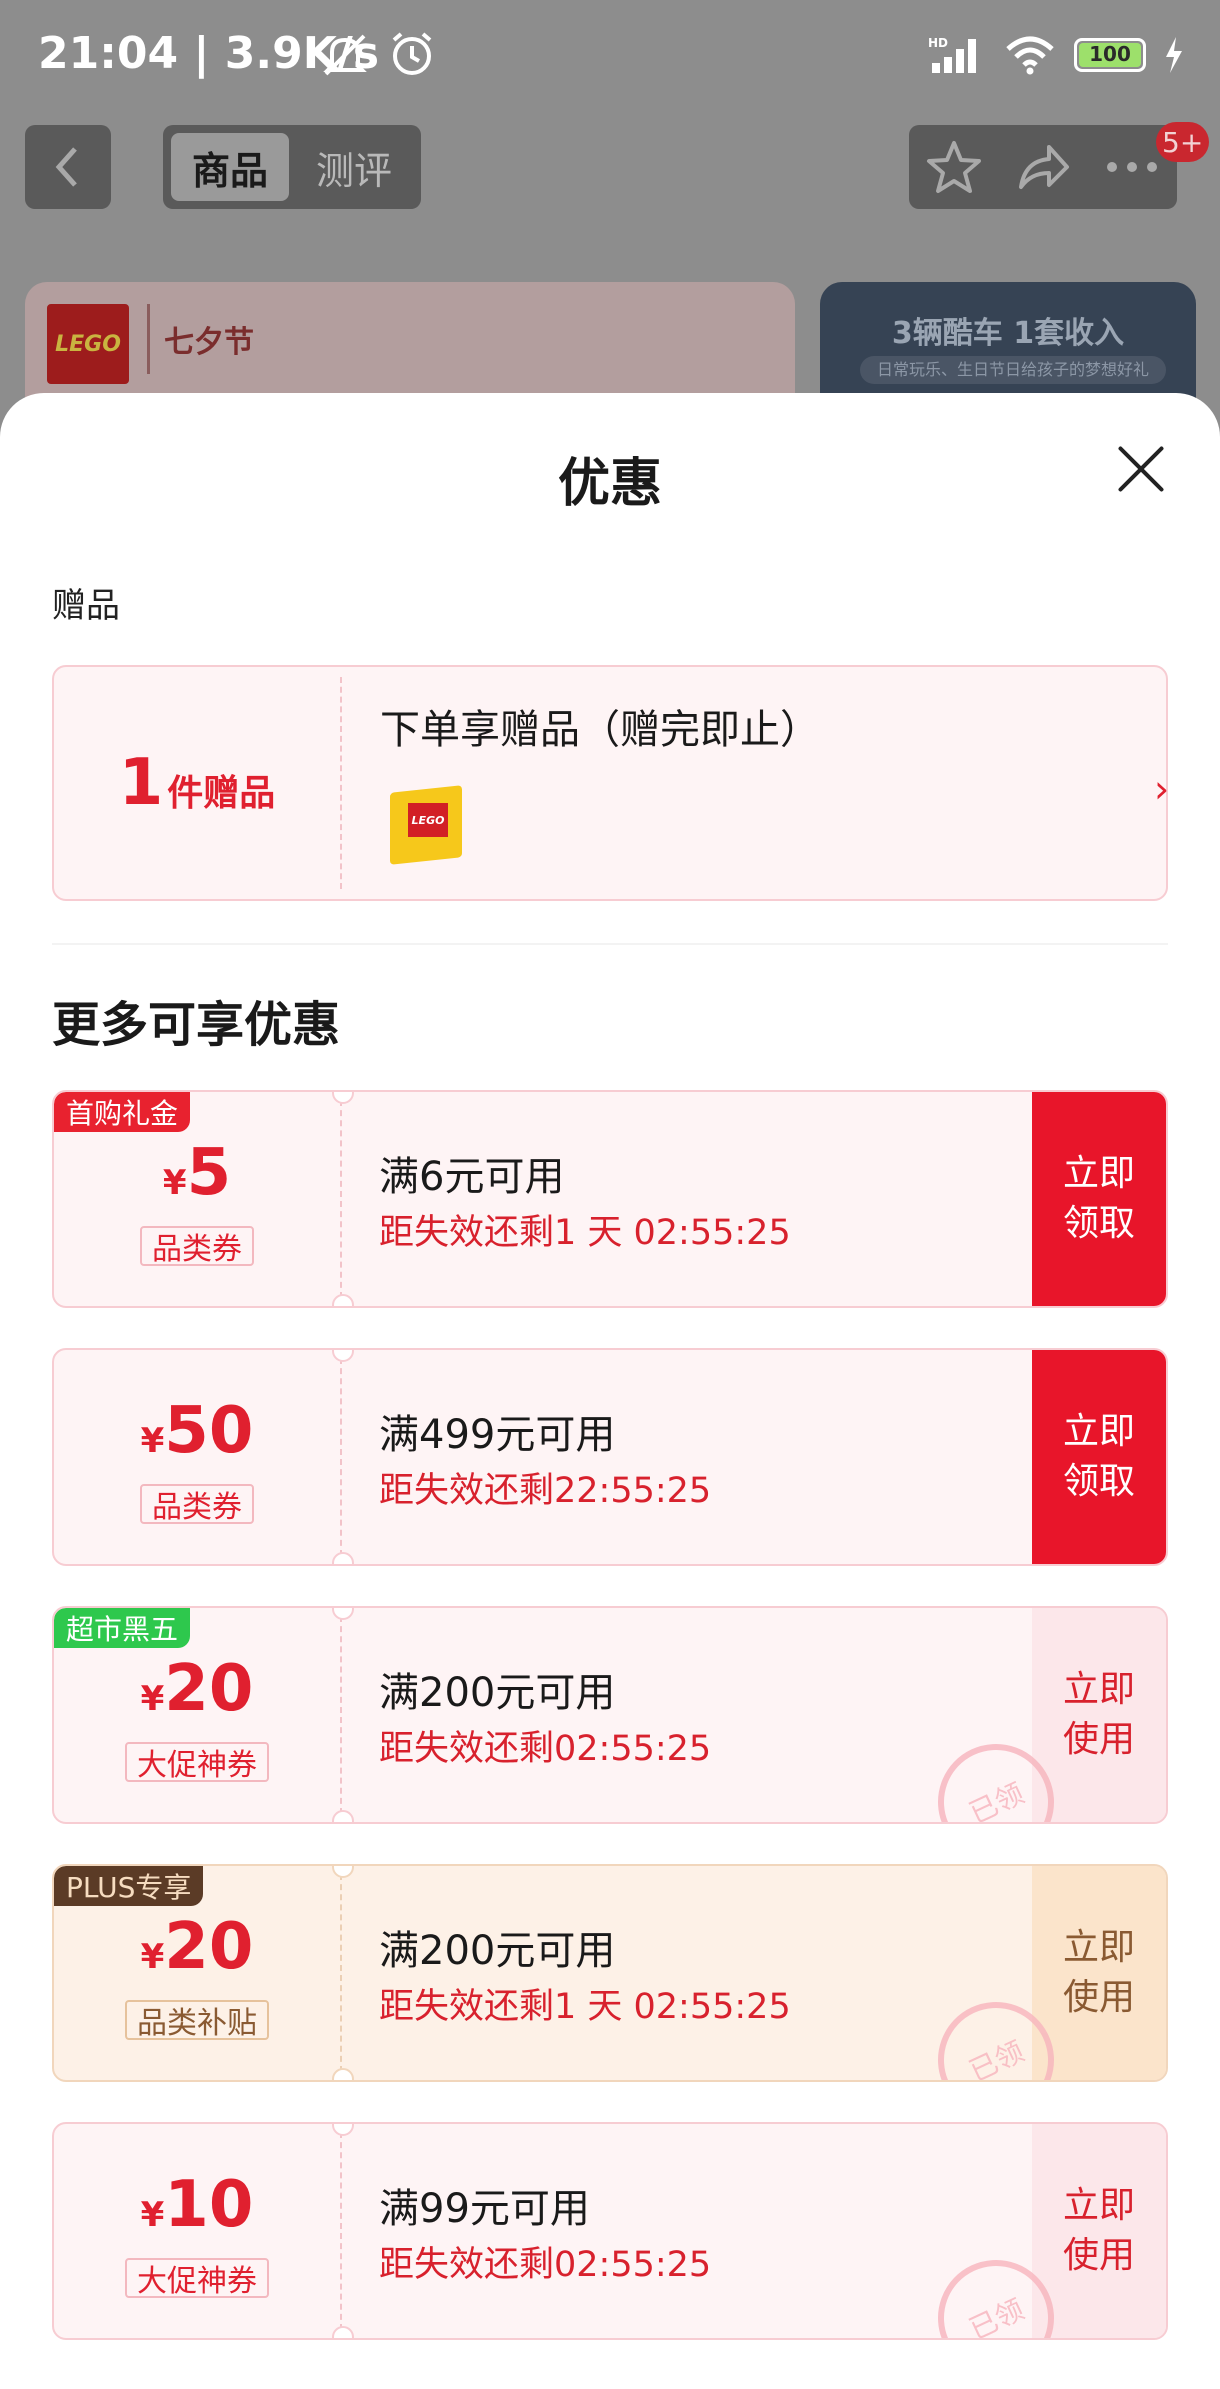  I want to click on chevron-right-icon: ›, so click(1162, 789).